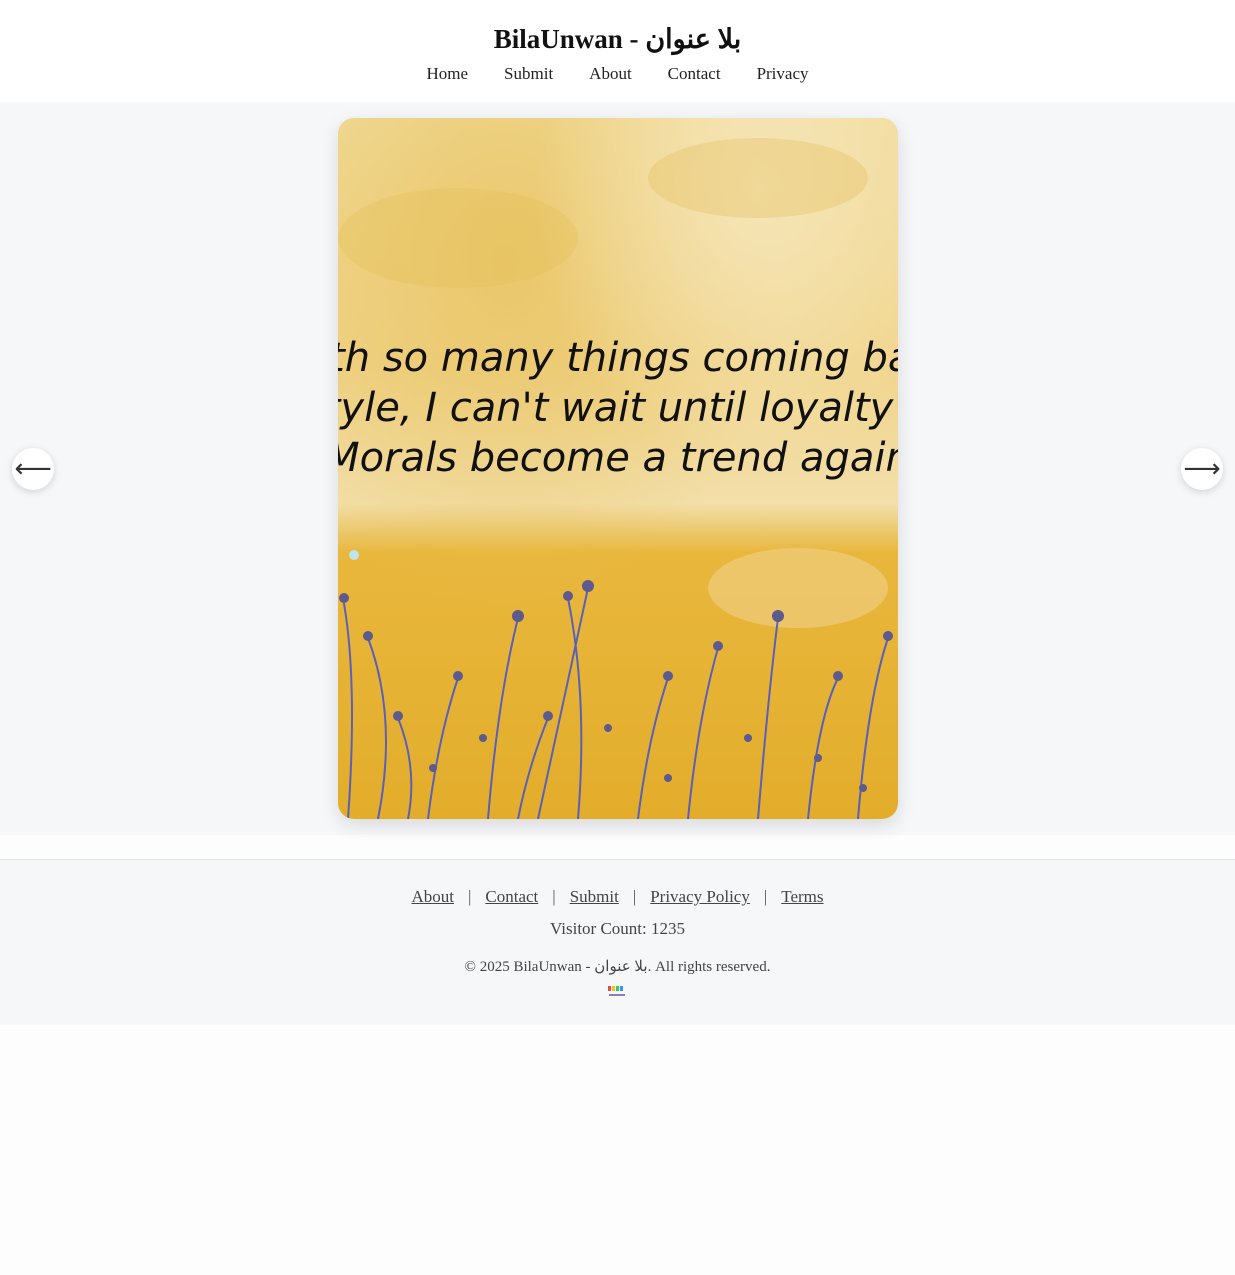 The image size is (1235, 1275). What do you see at coordinates (783, 74) in the screenshot?
I see `nav-privacy: Privacy` at bounding box center [783, 74].